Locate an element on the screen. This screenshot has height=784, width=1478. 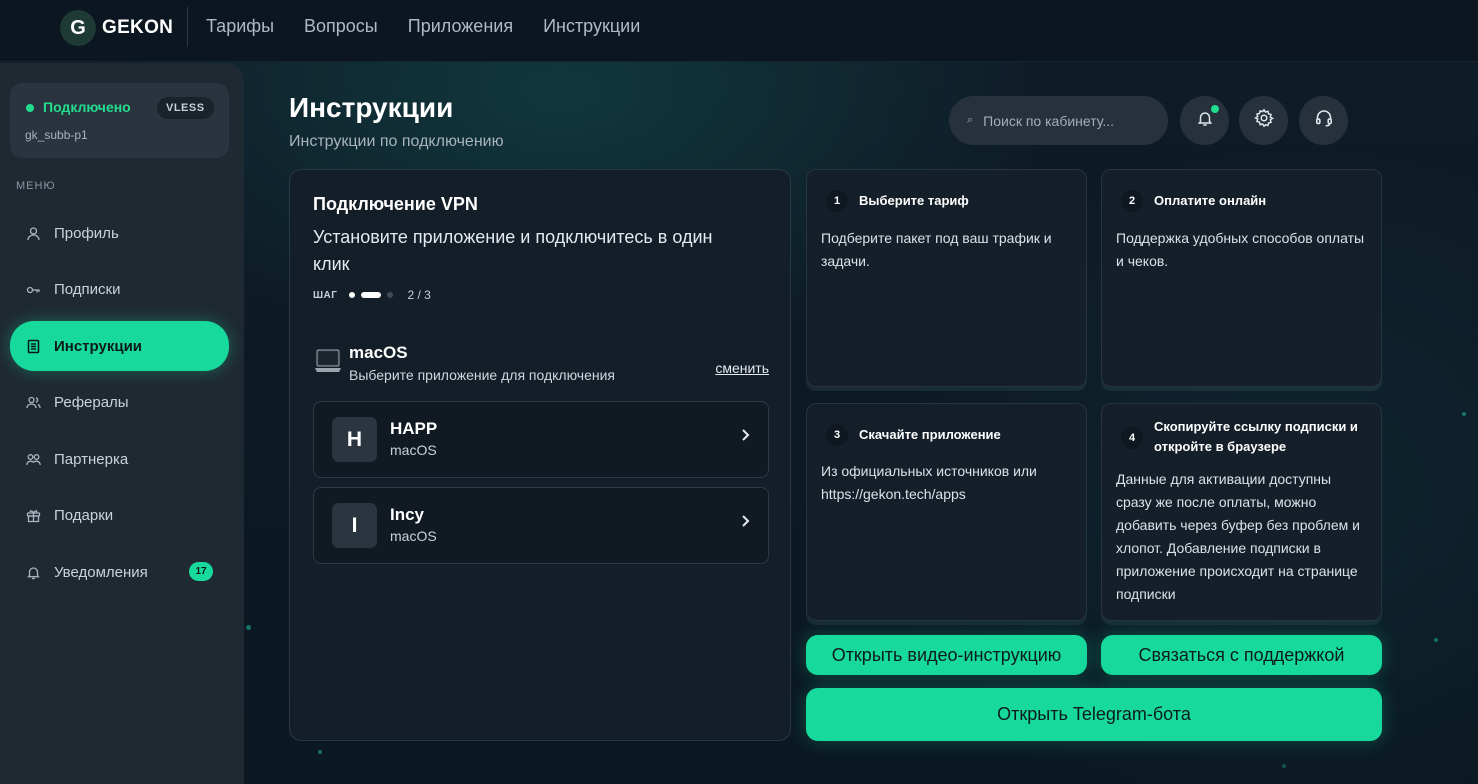
telegram-bot-button: Открыть Telegram-бота is located at coordinates (1094, 714).